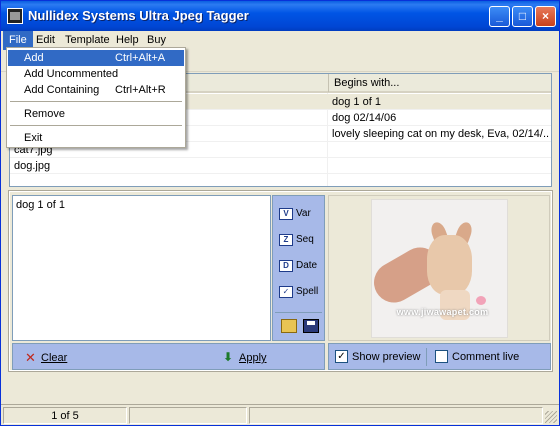 Image resolution: width=560 pixels, height=426 pixels. What do you see at coordinates (311, 326) in the screenshot?
I see `save-disk-icon` at bounding box center [311, 326].